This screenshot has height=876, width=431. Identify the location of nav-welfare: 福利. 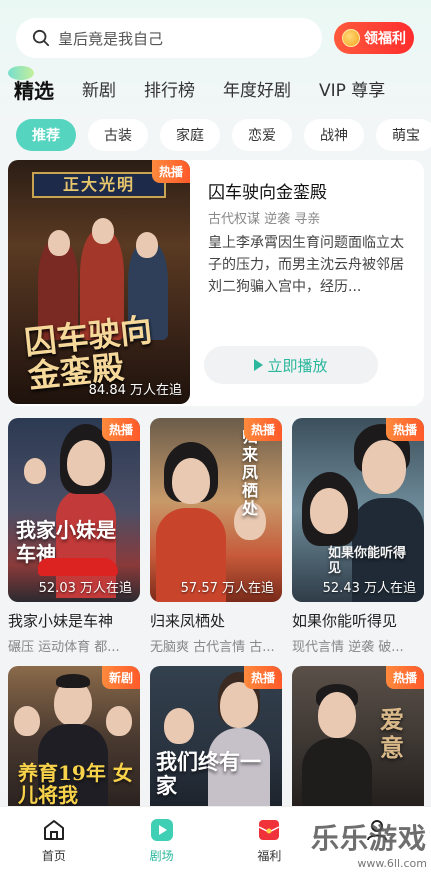
(270, 841).